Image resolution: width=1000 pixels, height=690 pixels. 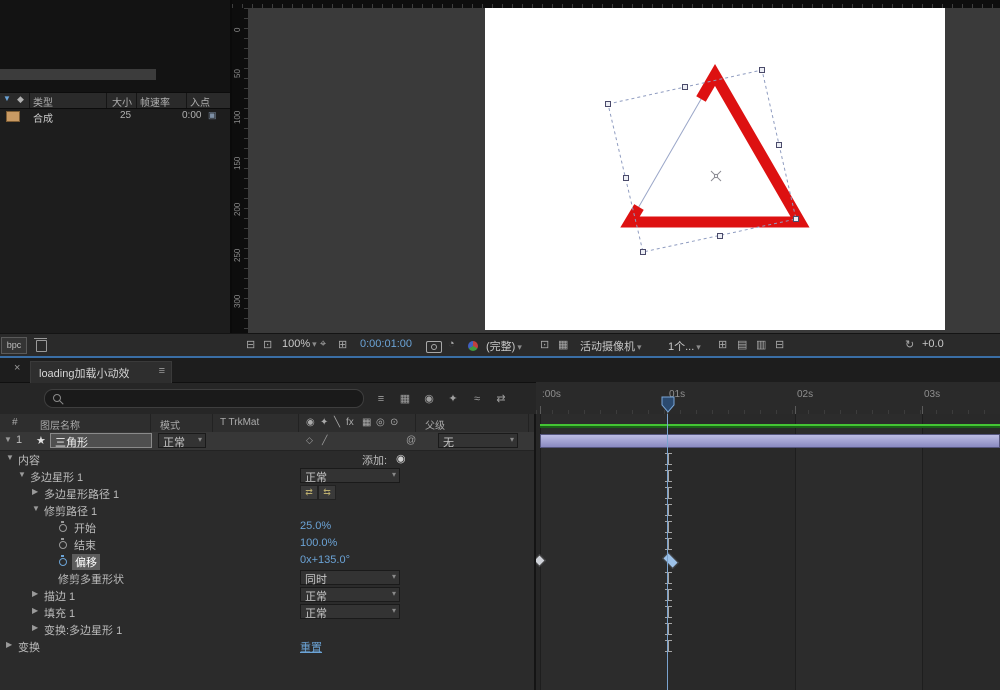 I want to click on handle-bottom-left, so click(x=643, y=252).